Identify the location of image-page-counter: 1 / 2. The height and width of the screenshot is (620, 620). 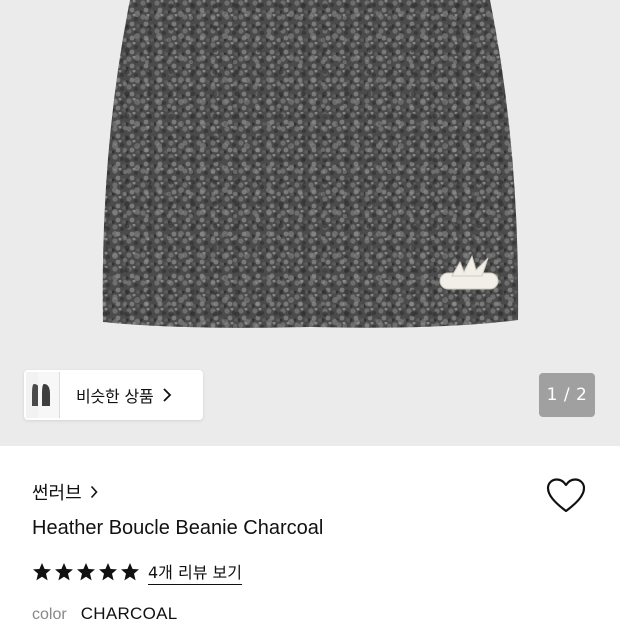
(567, 395).